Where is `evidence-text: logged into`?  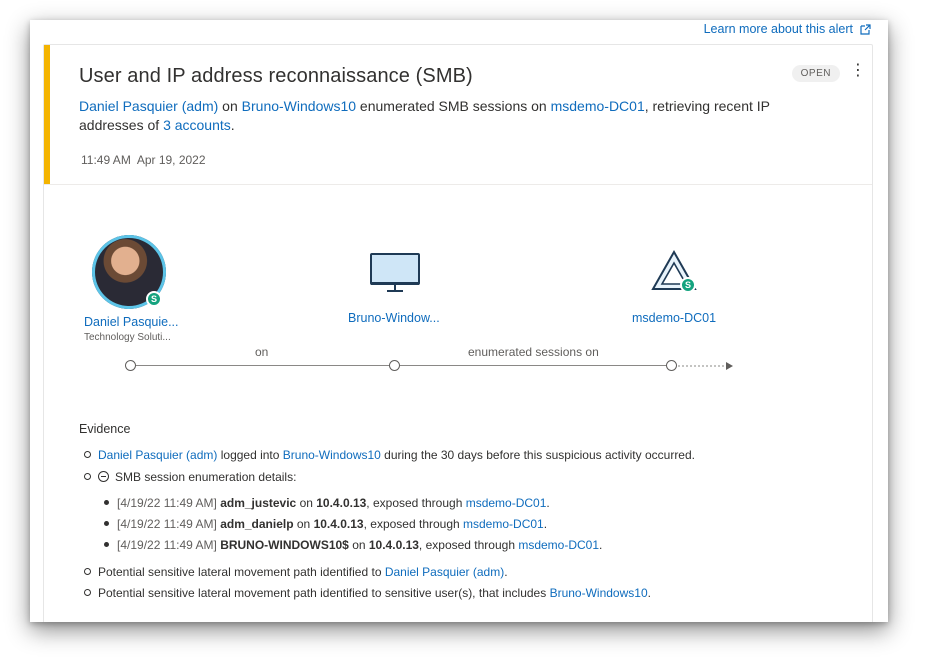
evidence-text: logged into is located at coordinates (250, 455).